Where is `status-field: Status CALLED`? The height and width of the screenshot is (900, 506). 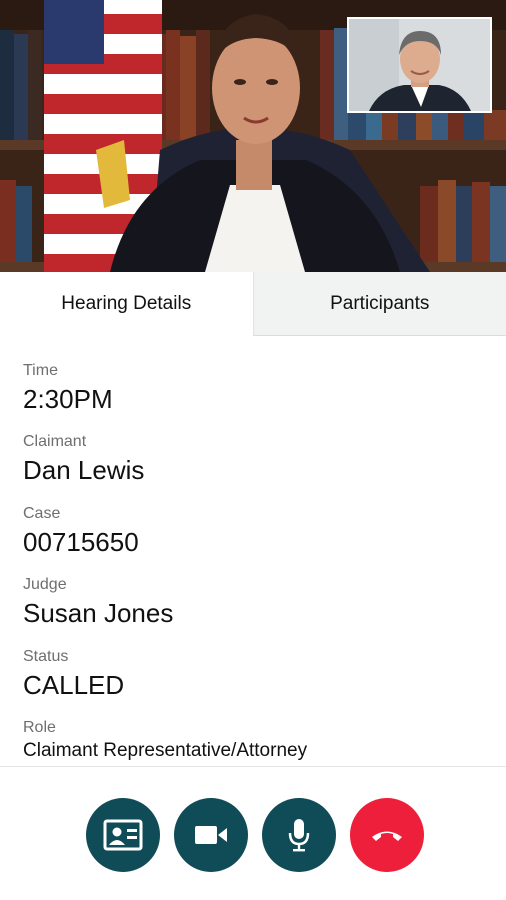 status-field: Status CALLED is located at coordinates (73, 674).